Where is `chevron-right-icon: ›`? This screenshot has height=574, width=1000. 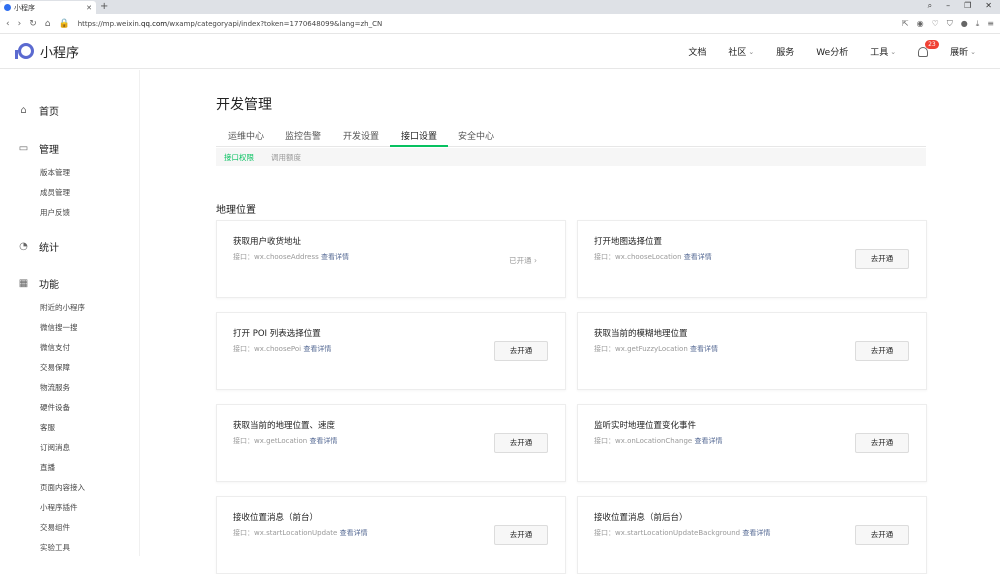
chevron-right-icon: › is located at coordinates (535, 260).